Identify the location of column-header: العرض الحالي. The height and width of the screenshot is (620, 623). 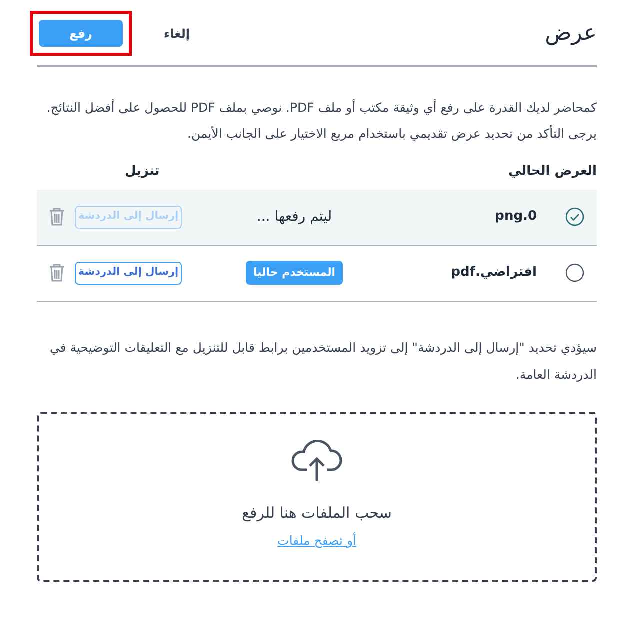
(552, 172).